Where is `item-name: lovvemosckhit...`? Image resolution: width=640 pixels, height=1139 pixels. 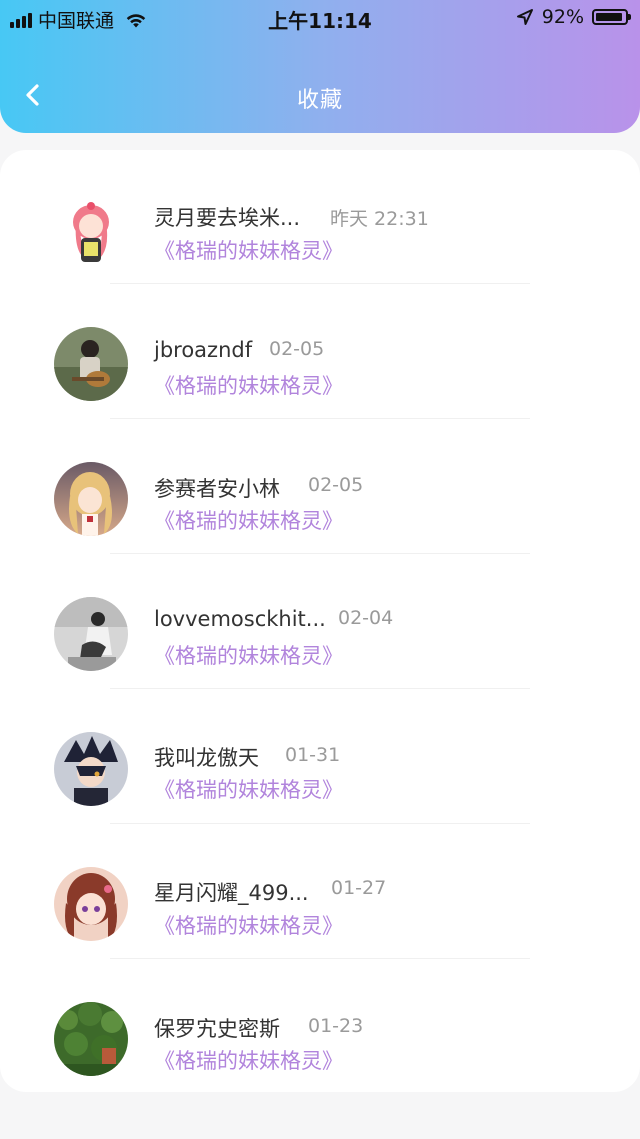 item-name: lovvemosckhit... is located at coordinates (240, 619).